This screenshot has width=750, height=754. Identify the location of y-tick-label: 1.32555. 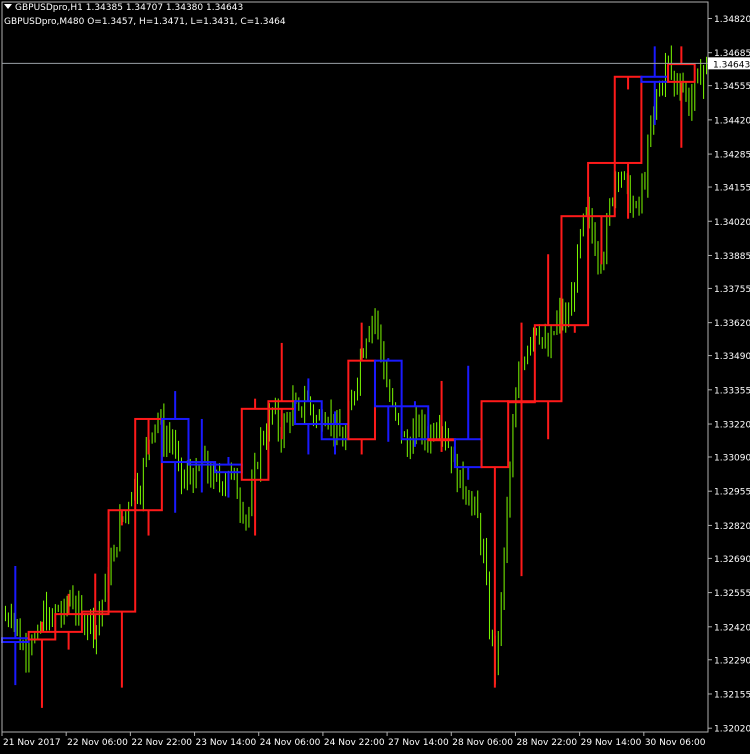
(732, 594).